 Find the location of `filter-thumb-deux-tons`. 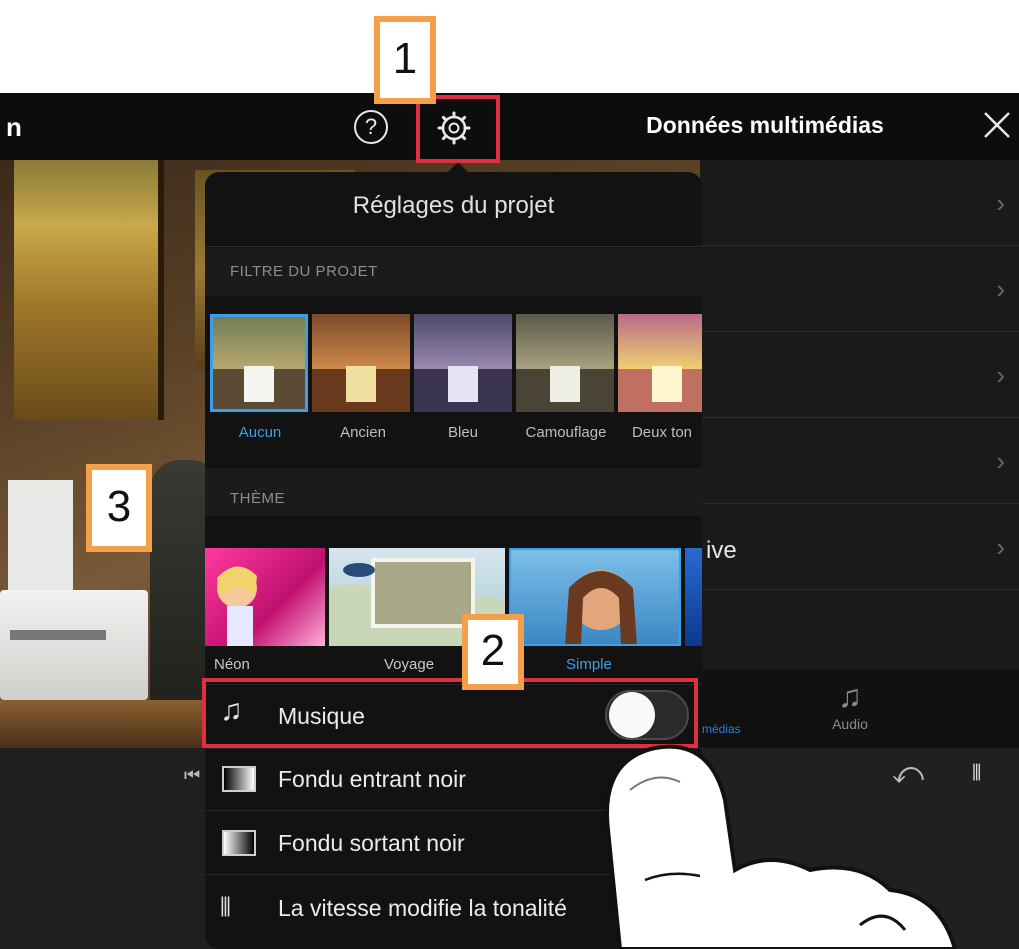

filter-thumb-deux-tons is located at coordinates (660, 363).